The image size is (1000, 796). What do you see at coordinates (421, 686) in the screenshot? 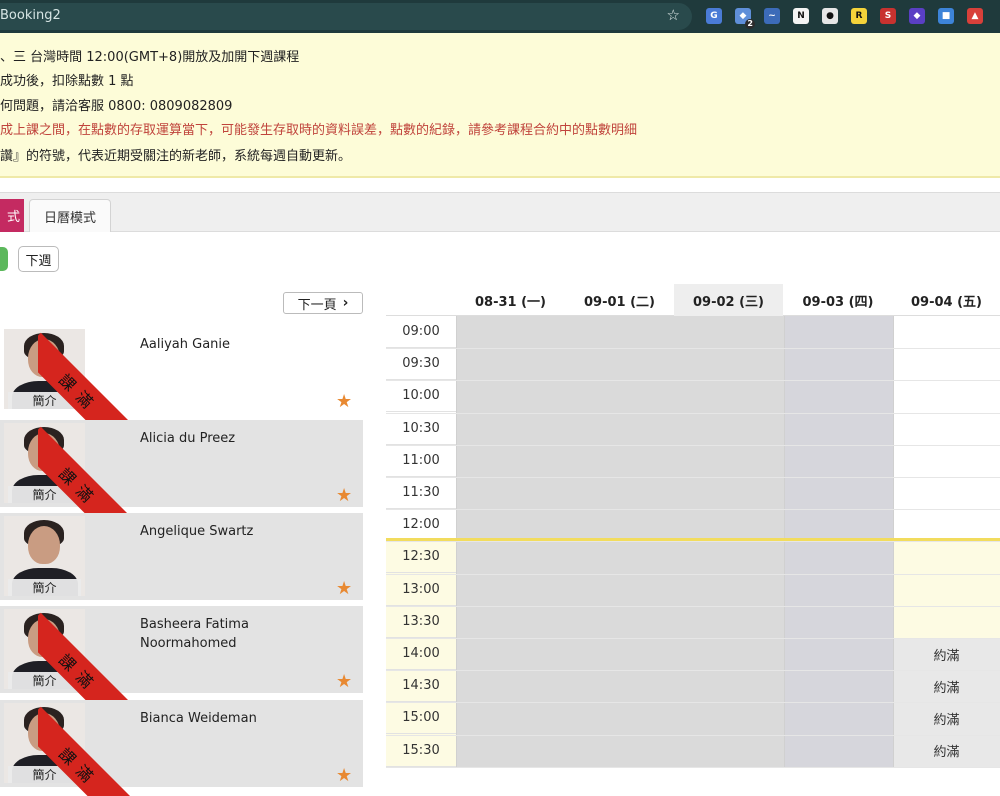
I see `time-label: 14:30` at bounding box center [421, 686].